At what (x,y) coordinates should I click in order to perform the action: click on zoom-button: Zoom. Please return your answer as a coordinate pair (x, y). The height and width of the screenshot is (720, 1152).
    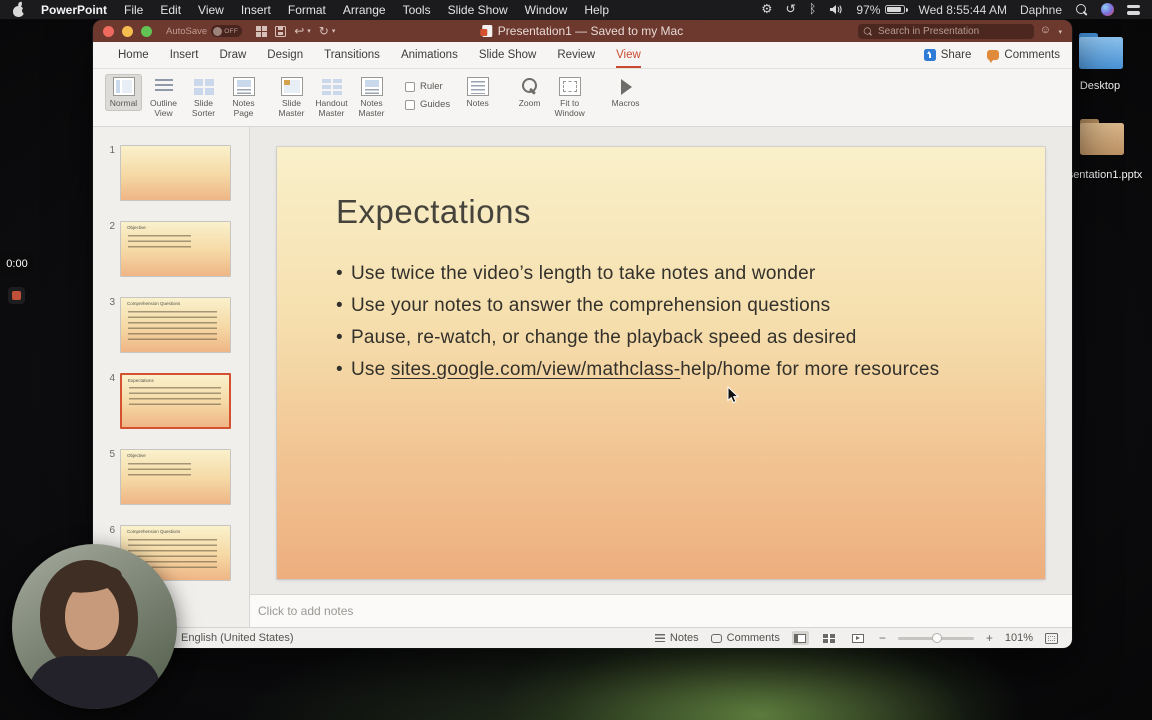
    Looking at the image, I should click on (529, 92).